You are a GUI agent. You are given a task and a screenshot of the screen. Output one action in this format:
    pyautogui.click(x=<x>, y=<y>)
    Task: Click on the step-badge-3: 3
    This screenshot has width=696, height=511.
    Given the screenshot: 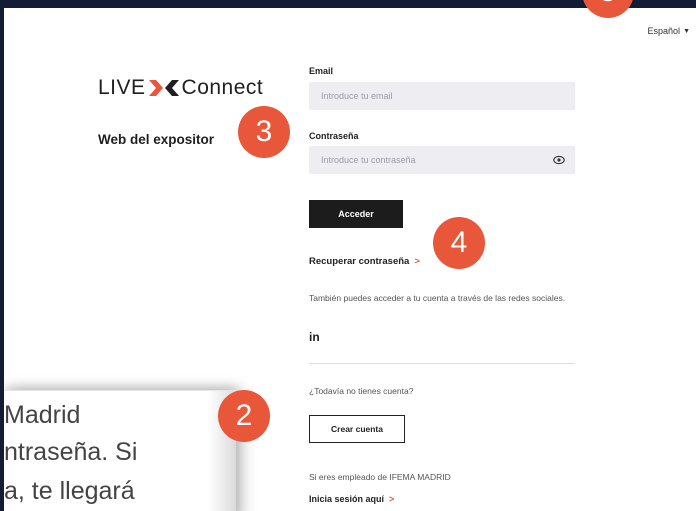 What is the action you would take?
    pyautogui.click(x=264, y=132)
    